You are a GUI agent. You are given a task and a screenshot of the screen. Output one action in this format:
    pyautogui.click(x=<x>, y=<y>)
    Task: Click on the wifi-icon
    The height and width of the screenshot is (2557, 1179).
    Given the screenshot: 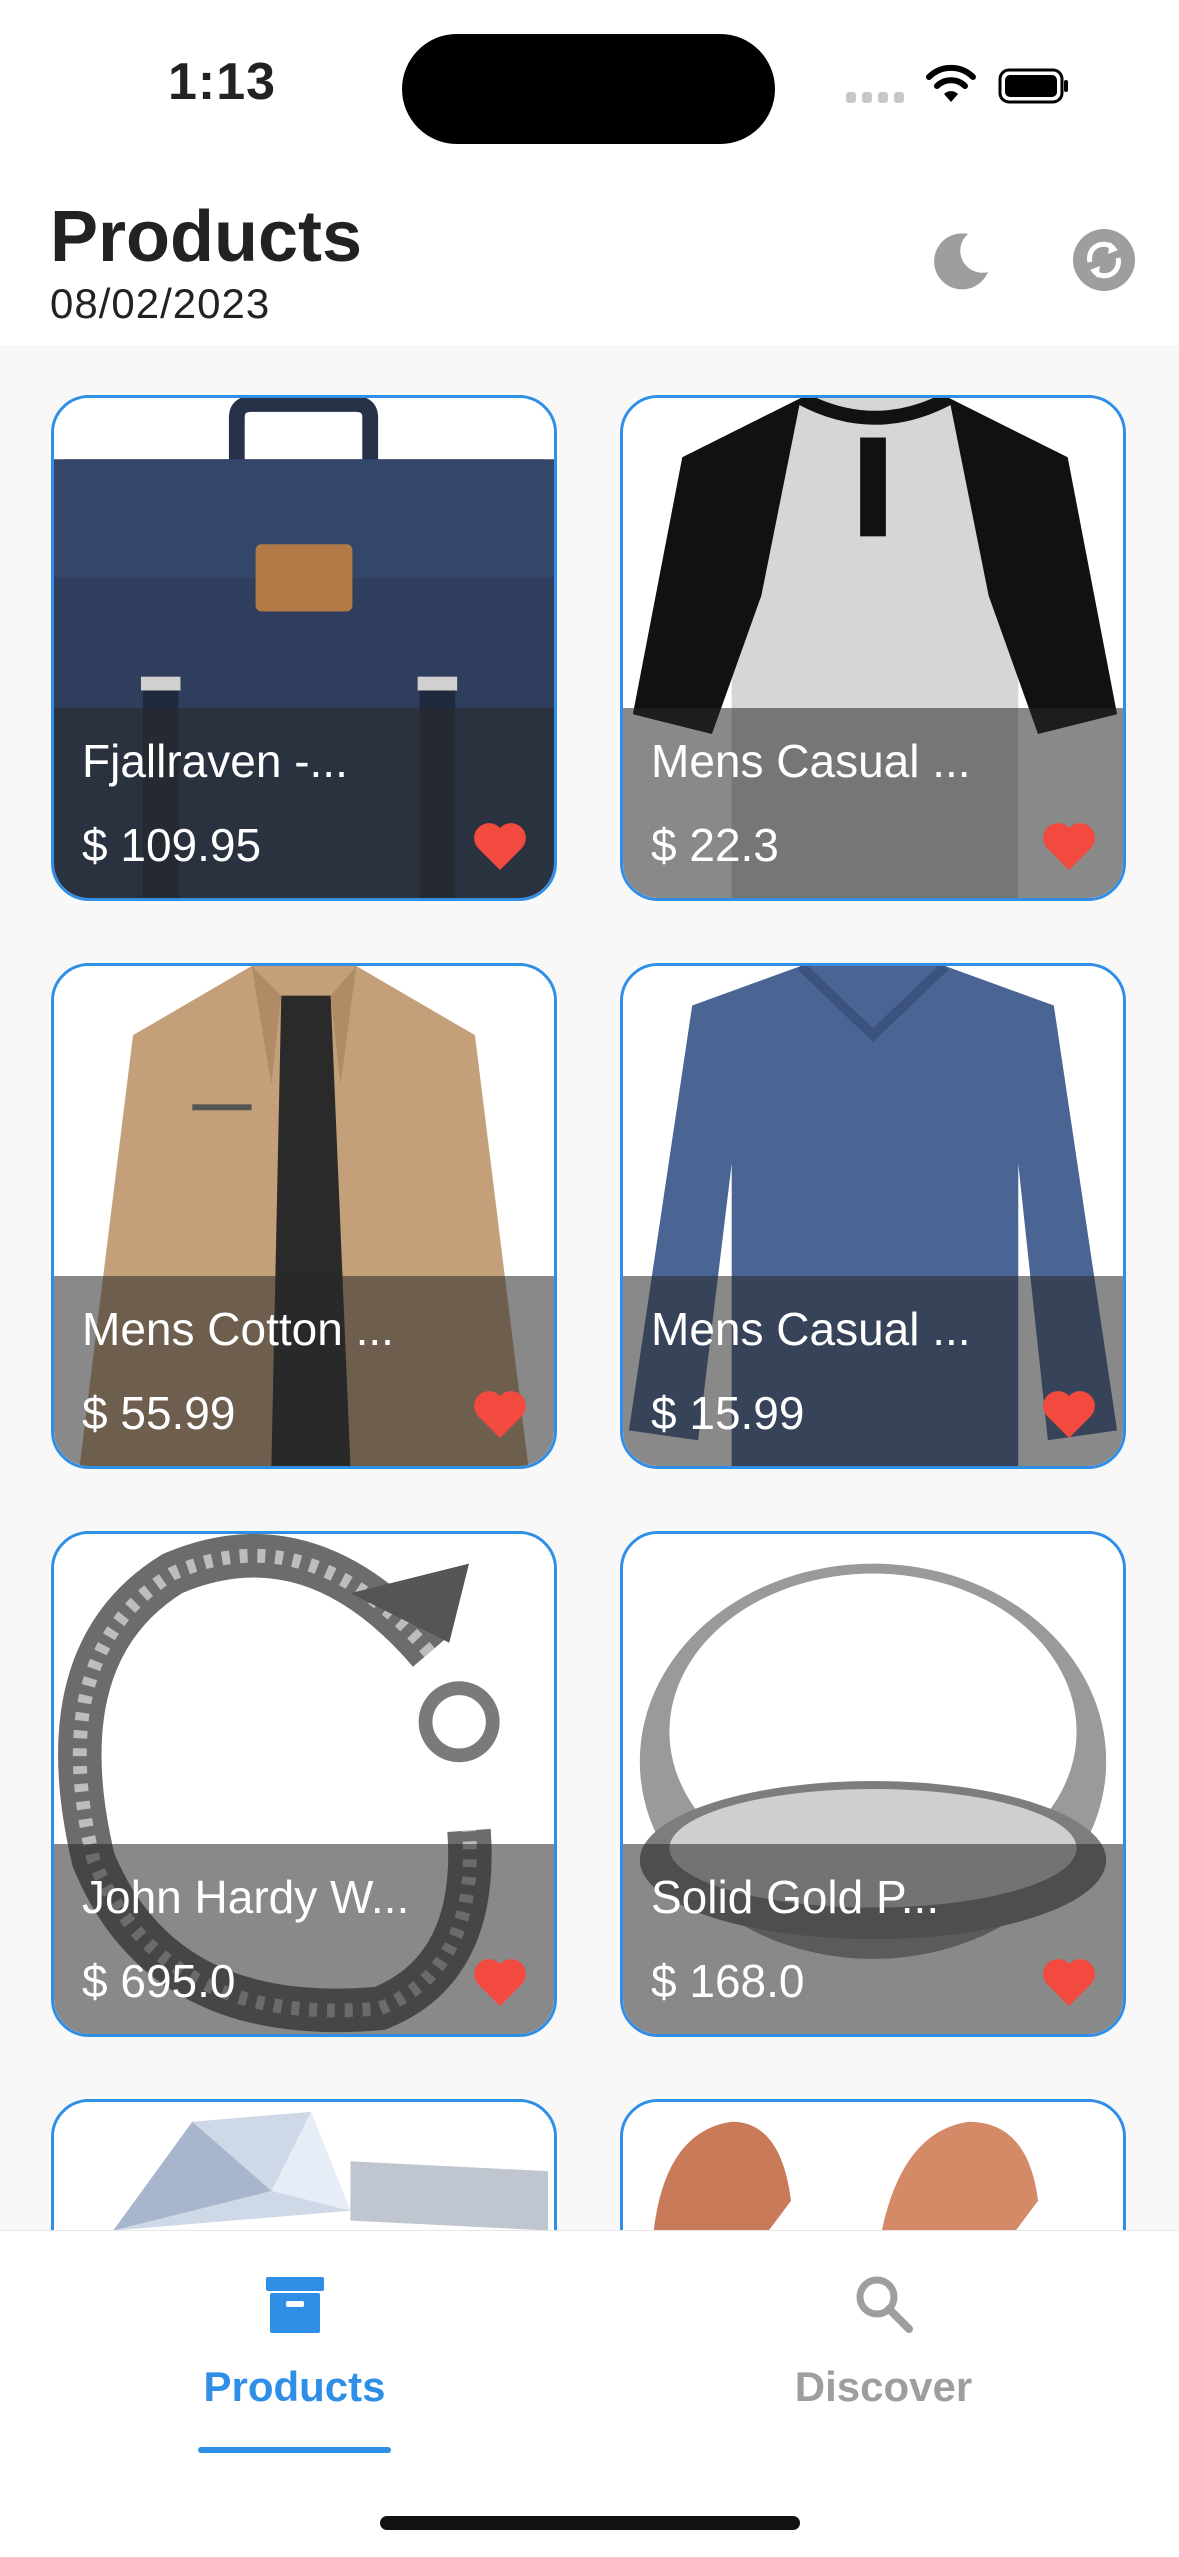 What is the action you would take?
    pyautogui.click(x=951, y=83)
    